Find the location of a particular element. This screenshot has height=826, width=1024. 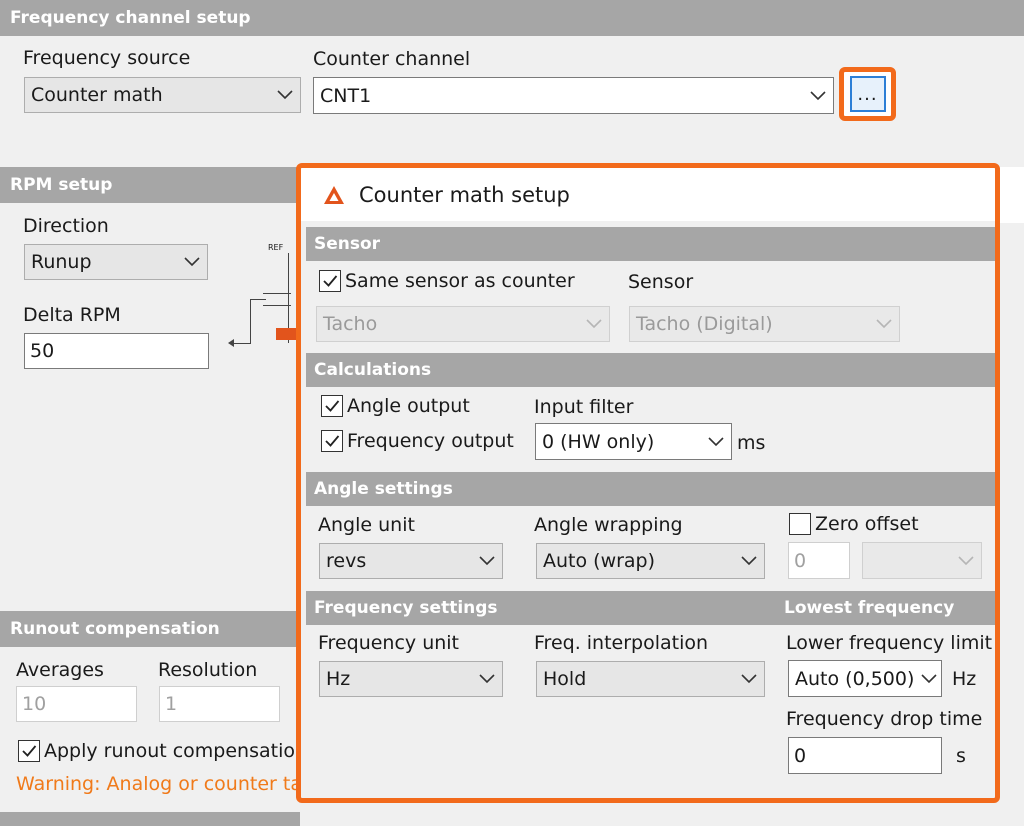

lower-frequency-limit-select: Auto (0,500) is located at coordinates (865, 678).